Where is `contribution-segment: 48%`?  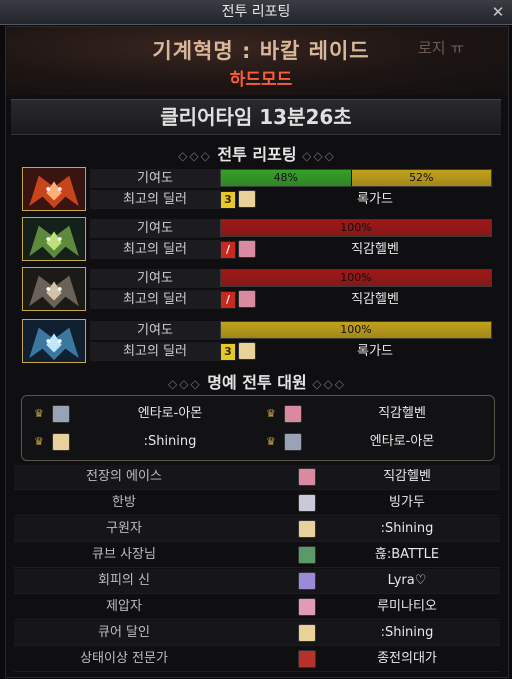
contribution-segment: 48% is located at coordinates (286, 178).